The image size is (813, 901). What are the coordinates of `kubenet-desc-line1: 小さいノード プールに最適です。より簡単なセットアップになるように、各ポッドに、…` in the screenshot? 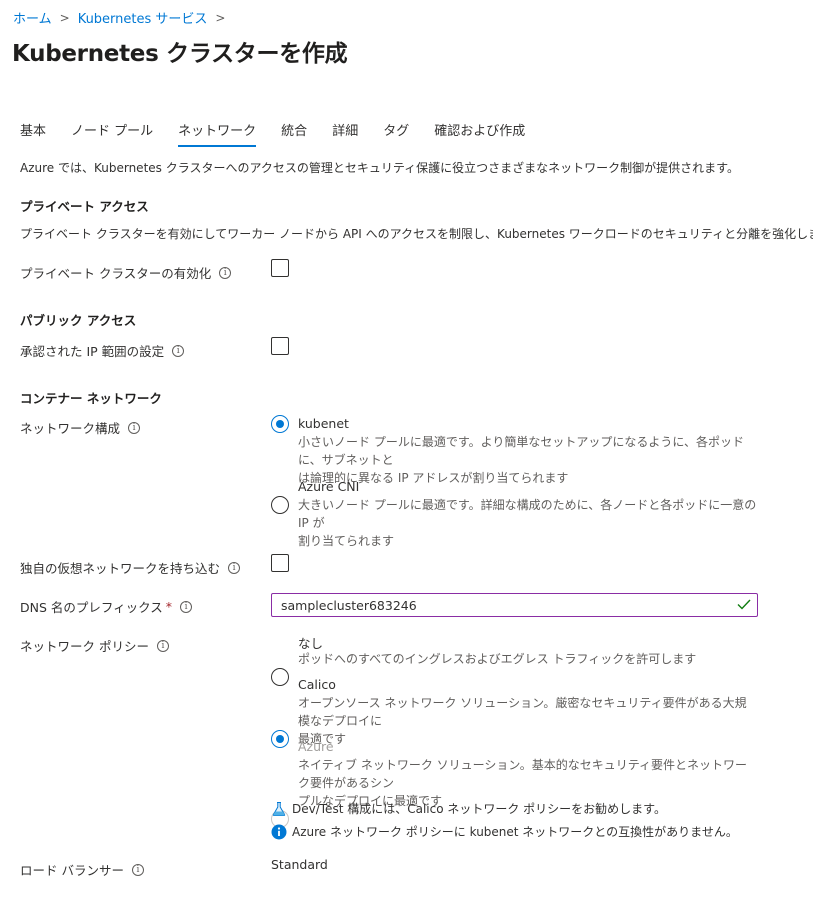 It's located at (521, 451).